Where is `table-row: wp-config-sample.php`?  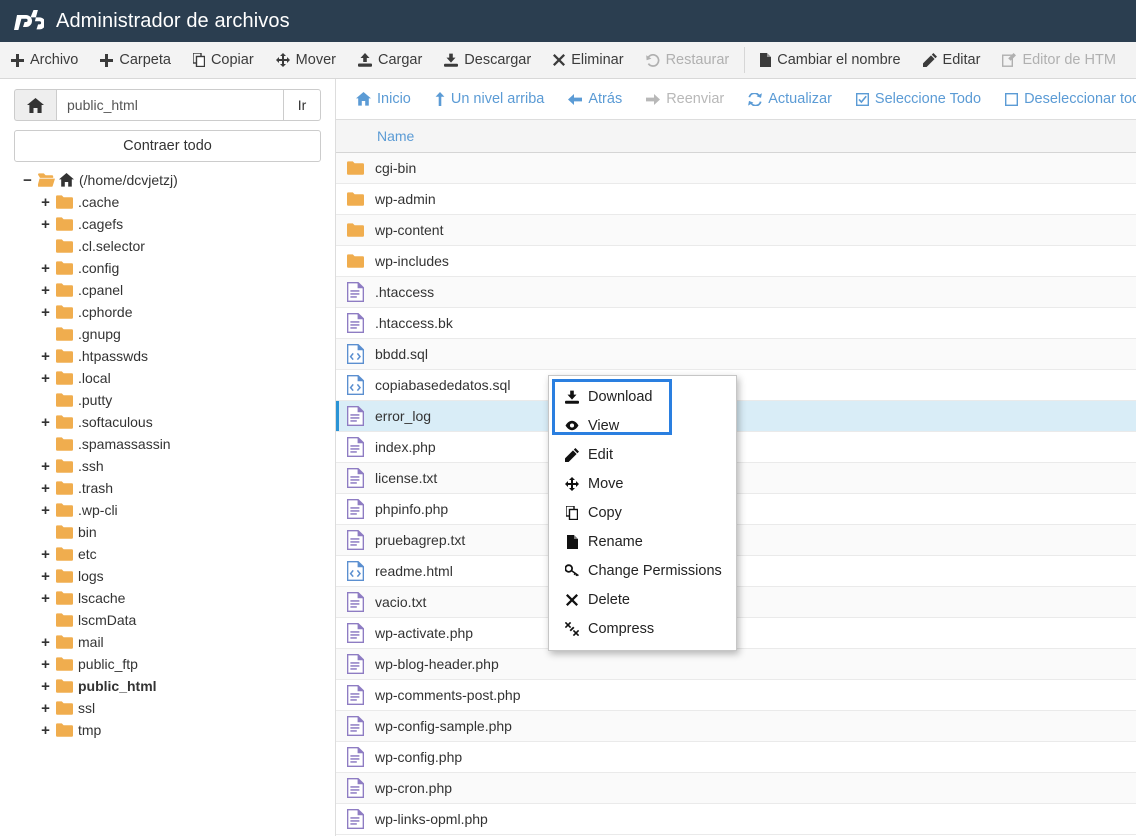 table-row: wp-config-sample.php is located at coordinates (736, 726).